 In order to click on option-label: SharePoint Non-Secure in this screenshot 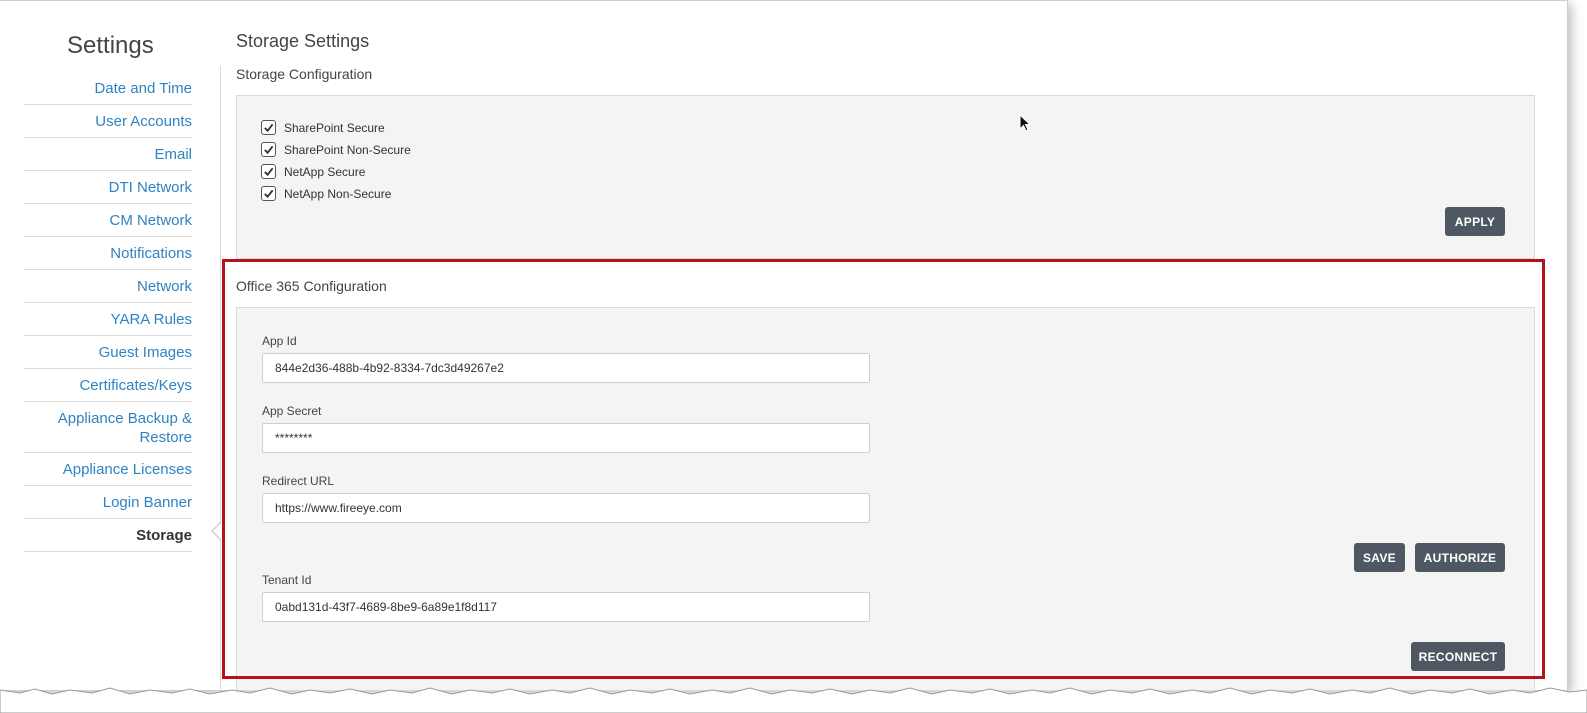, I will do `click(347, 149)`.